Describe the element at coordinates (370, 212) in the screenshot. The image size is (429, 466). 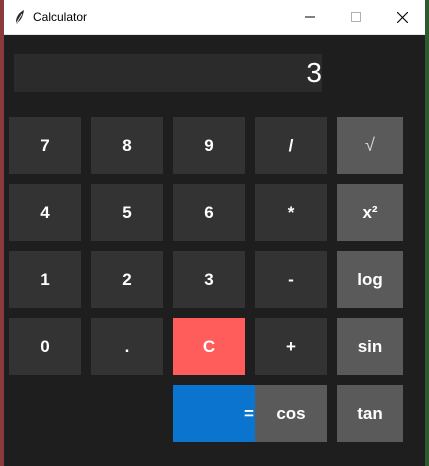
I see `square-button: x²` at that location.